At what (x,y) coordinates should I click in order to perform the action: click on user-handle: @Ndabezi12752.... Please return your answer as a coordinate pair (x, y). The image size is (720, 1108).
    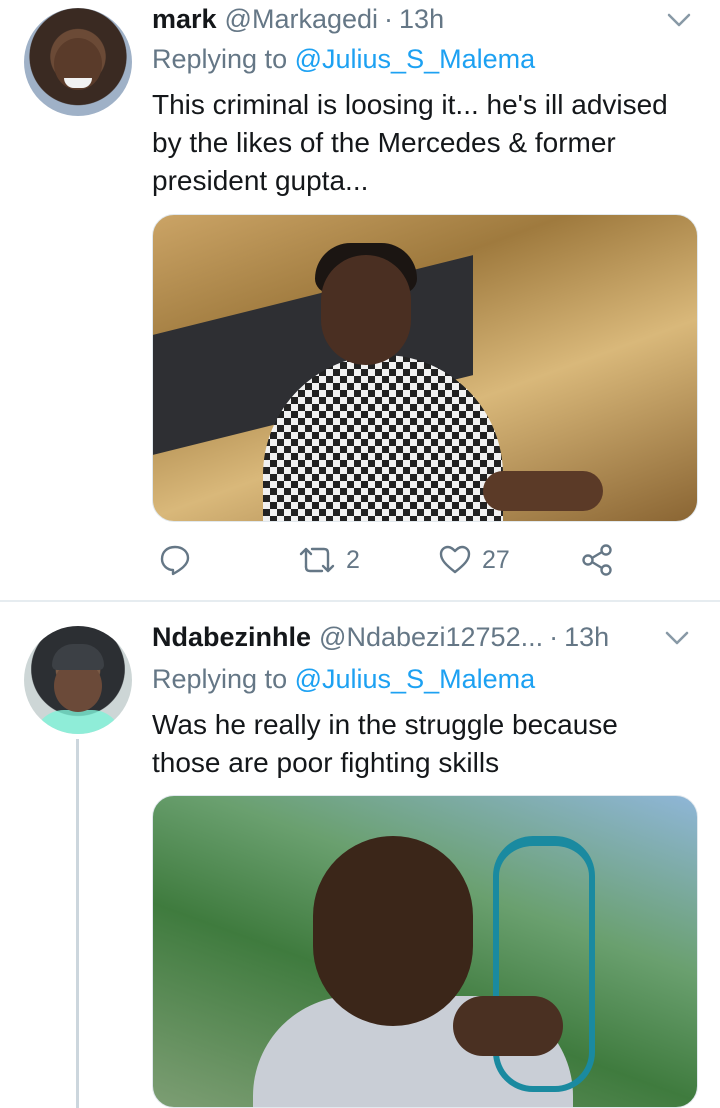
    Looking at the image, I should click on (431, 637).